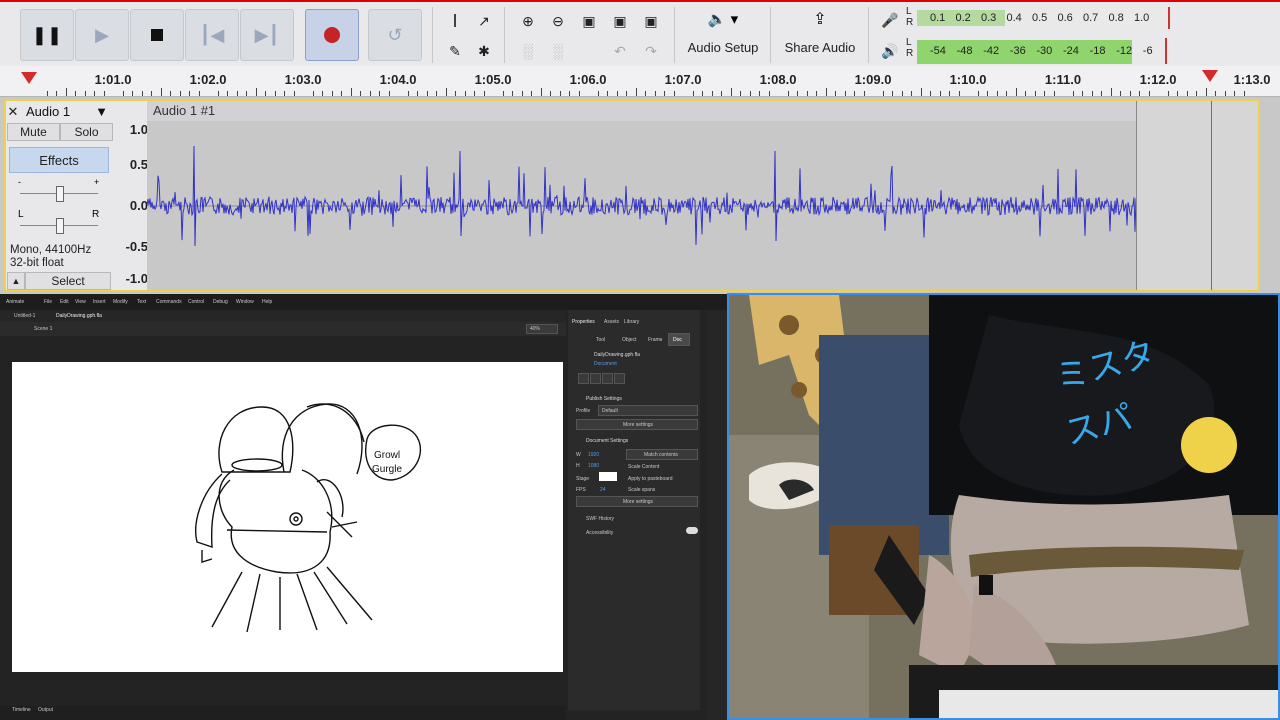  What do you see at coordinates (593, 455) in the screenshot?
I see `width-value: 1920` at bounding box center [593, 455].